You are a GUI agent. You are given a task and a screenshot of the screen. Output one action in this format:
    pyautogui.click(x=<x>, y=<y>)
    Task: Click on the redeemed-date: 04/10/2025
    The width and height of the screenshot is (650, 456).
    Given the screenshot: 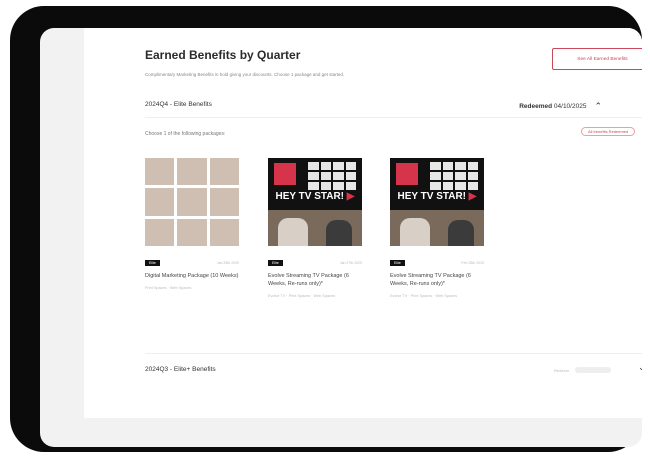 What is the action you would take?
    pyautogui.click(x=570, y=106)
    